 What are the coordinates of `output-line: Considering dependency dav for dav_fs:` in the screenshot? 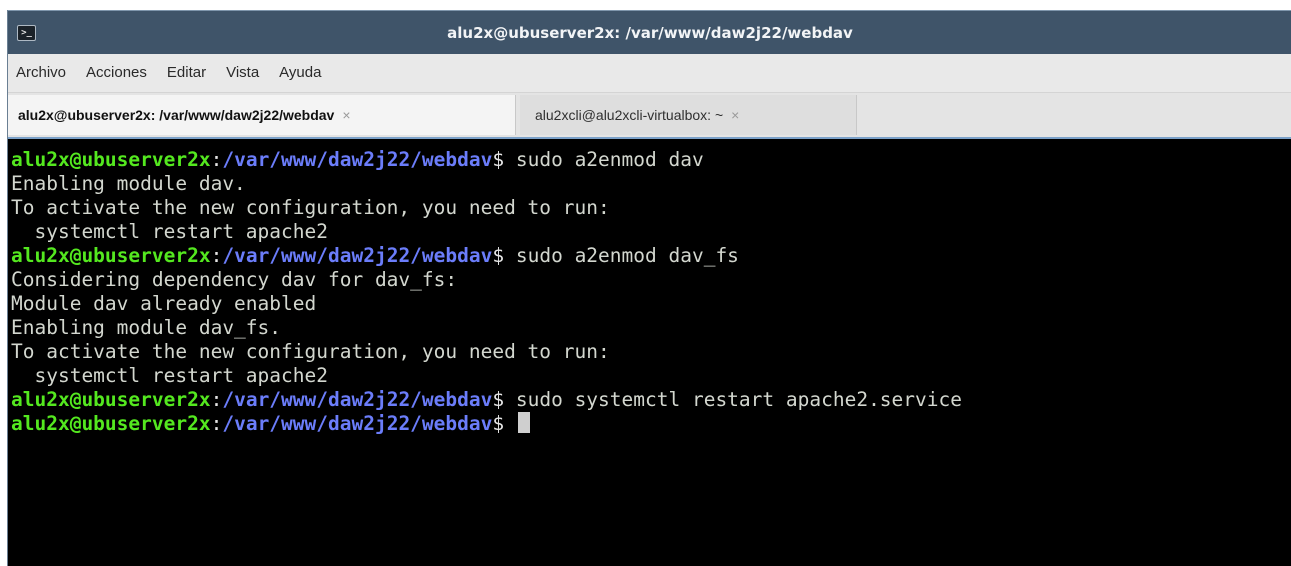 It's located at (234, 279).